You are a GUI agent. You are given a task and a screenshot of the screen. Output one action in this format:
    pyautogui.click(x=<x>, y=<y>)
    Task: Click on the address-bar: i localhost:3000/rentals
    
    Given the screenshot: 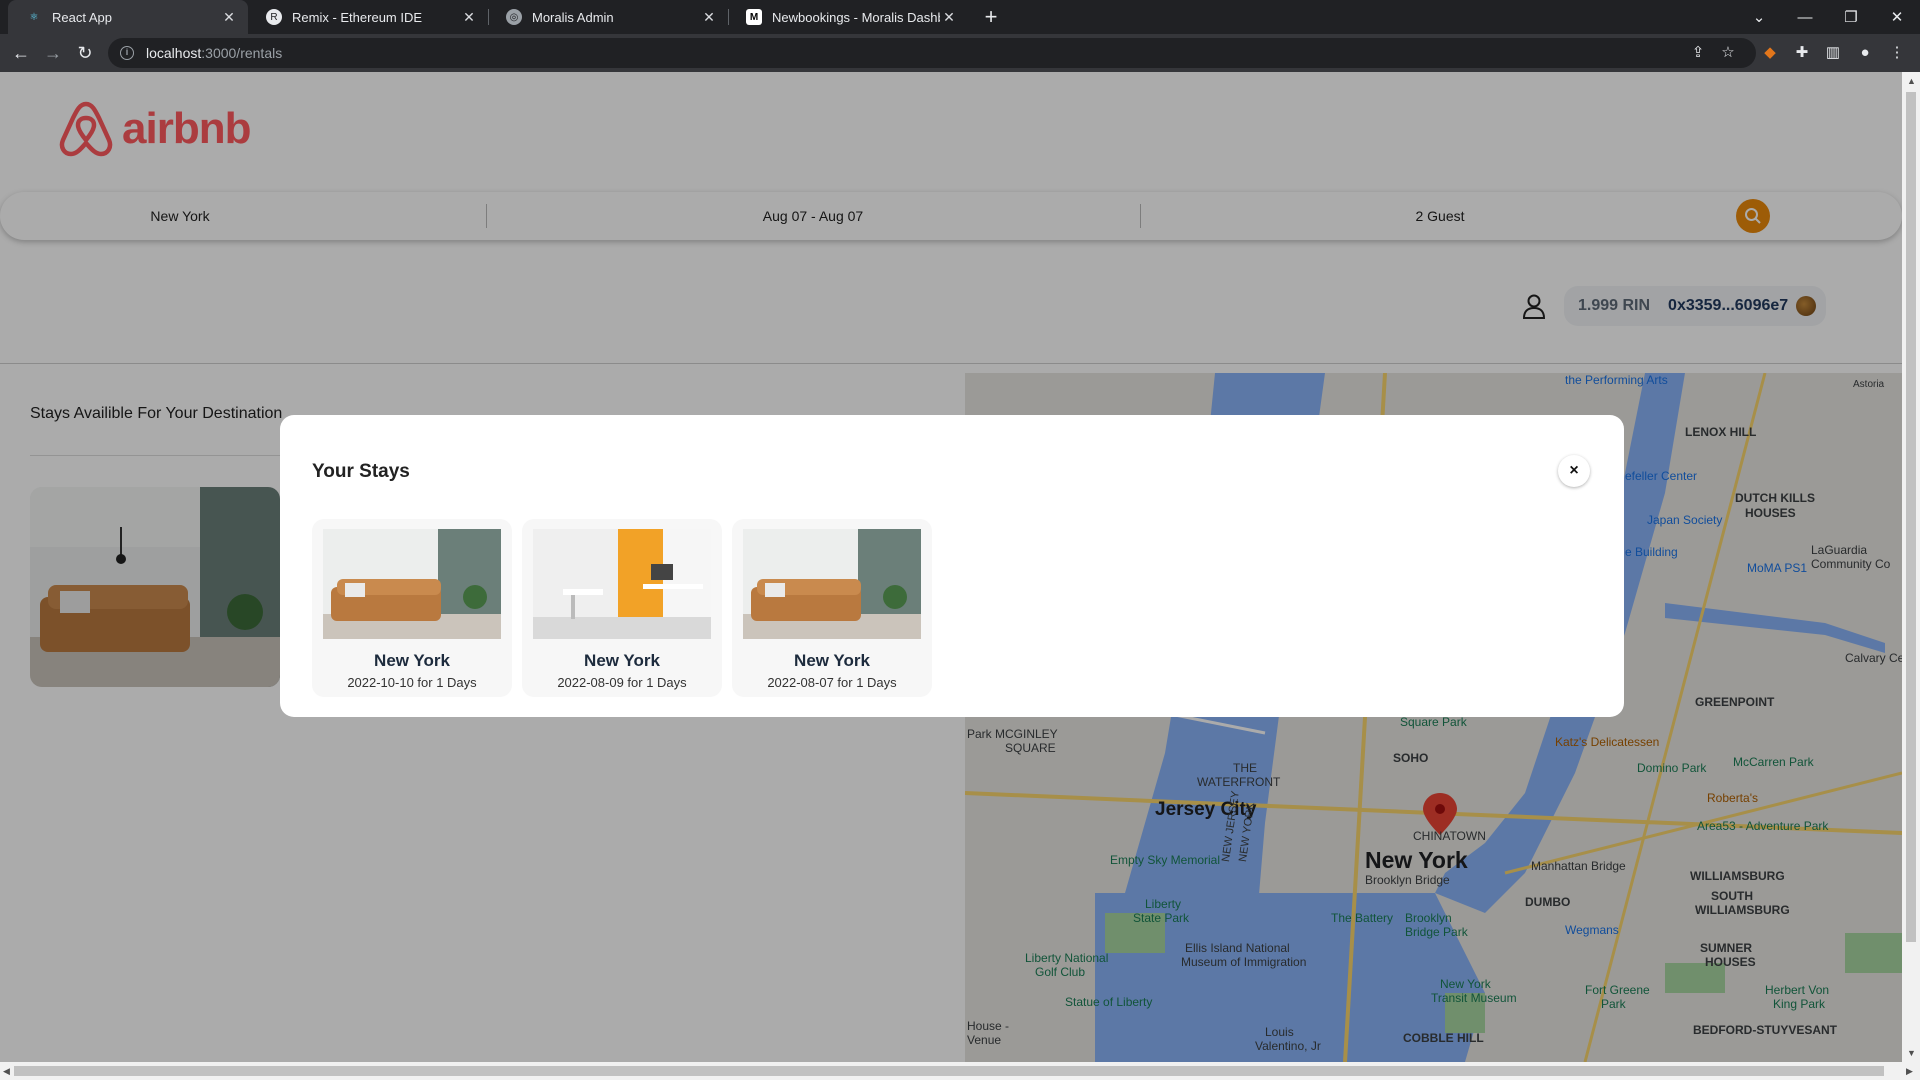 What is the action you would take?
    pyautogui.click(x=932, y=53)
    